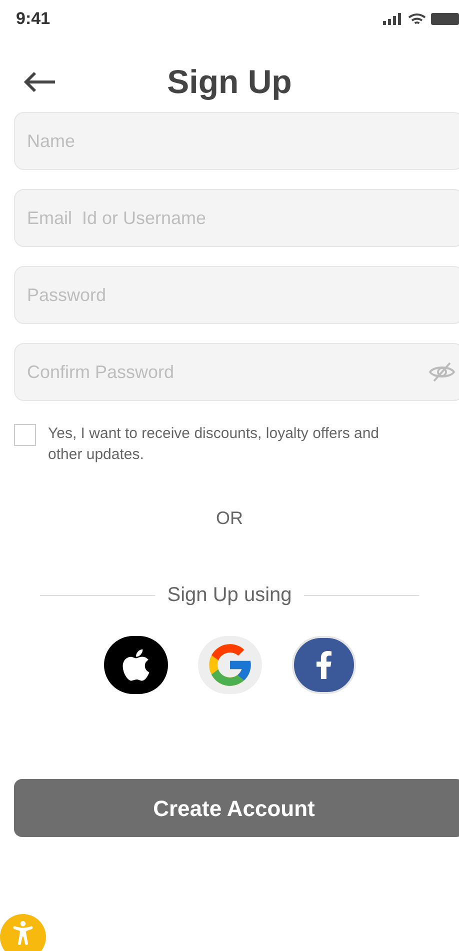 The height and width of the screenshot is (951, 459). I want to click on consent-checkbox, so click(25, 435).